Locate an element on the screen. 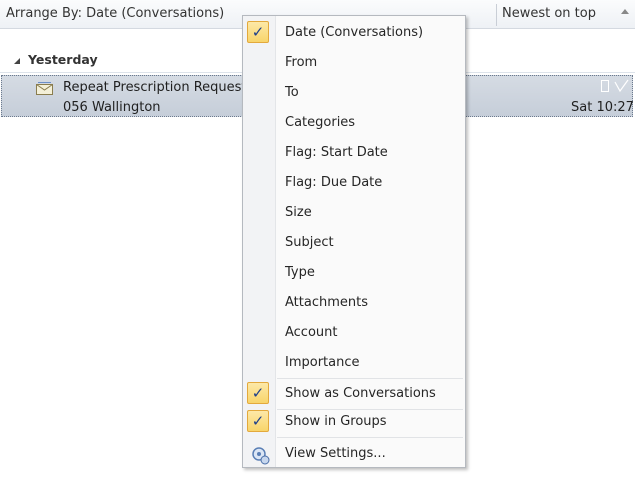 The height and width of the screenshot is (480, 635). menu-item-label: Categories is located at coordinates (320, 122).